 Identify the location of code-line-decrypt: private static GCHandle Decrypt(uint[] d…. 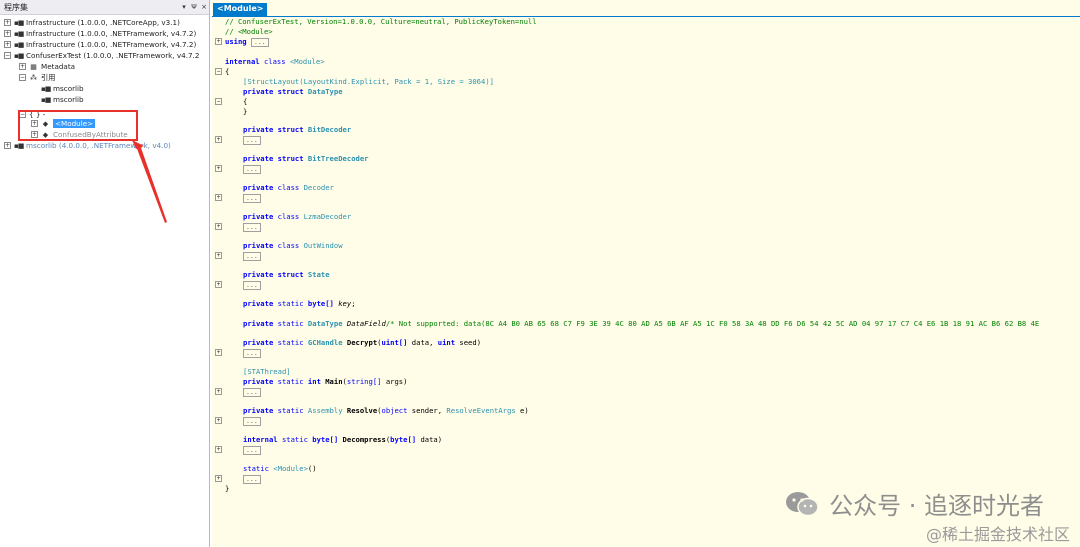
(362, 342).